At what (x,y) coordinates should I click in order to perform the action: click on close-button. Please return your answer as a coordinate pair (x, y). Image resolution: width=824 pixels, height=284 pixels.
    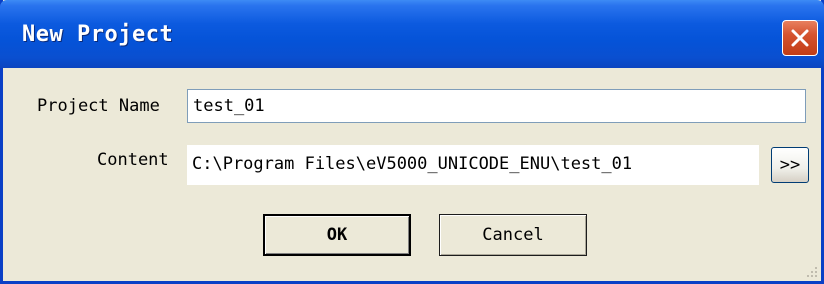
    Looking at the image, I should click on (800, 38).